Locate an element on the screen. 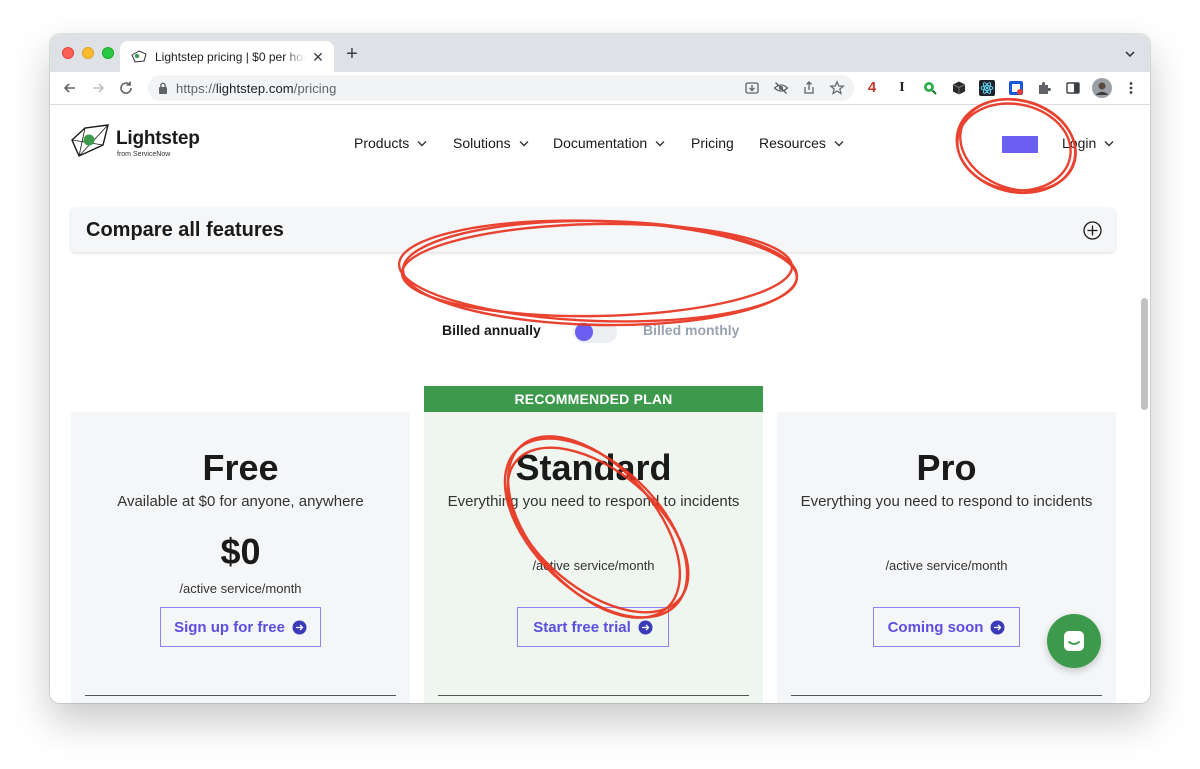 This screenshot has height=769, width=1200. tracking-off-eye-icon is located at coordinates (781, 88).